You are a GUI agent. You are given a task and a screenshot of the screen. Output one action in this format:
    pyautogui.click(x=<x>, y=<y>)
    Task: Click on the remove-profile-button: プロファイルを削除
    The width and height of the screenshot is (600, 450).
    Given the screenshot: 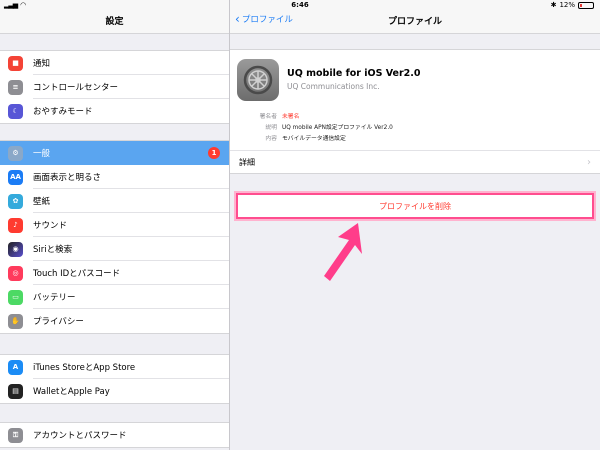 What is the action you would take?
    pyautogui.click(x=415, y=206)
    